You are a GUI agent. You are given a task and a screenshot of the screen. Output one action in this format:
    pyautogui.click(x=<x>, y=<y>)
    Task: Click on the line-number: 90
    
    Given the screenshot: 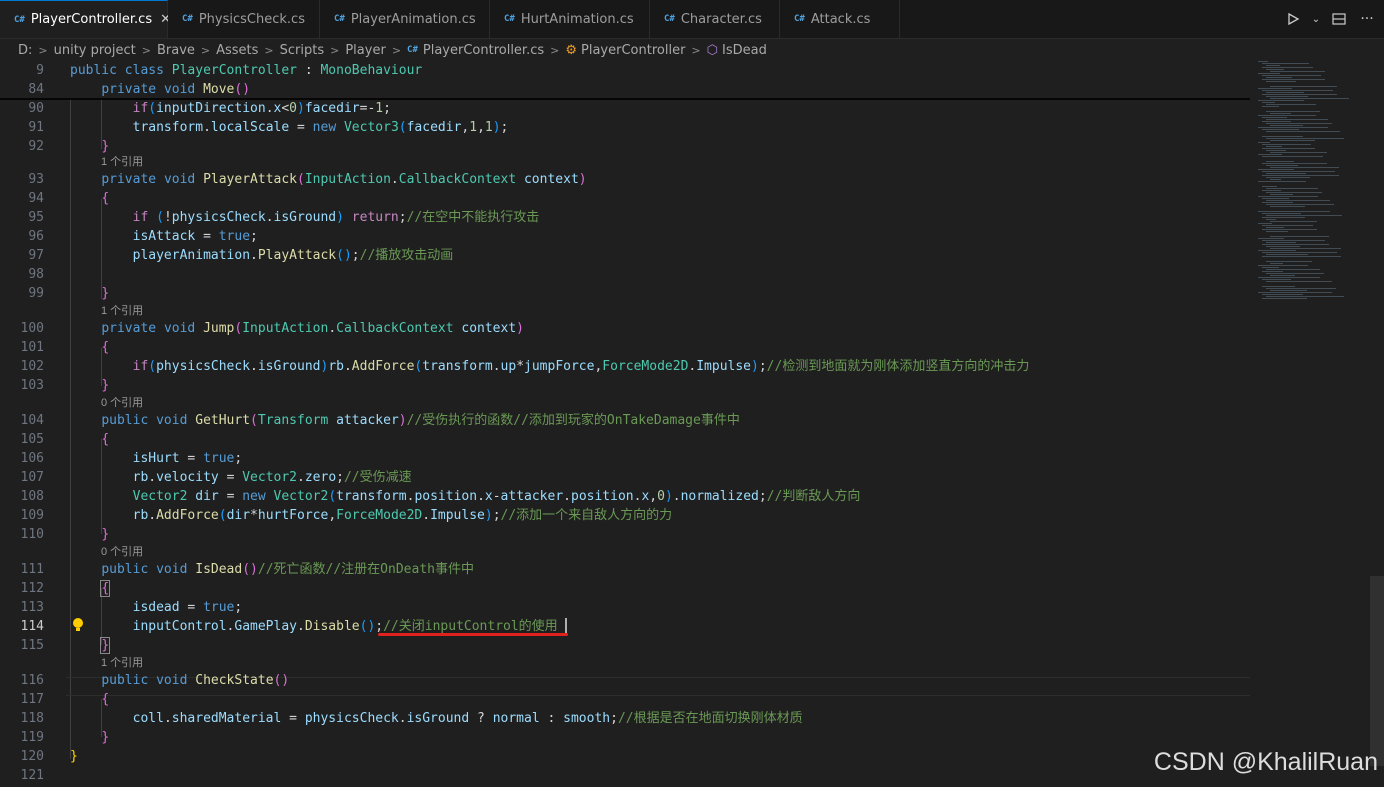 What is the action you would take?
    pyautogui.click(x=36, y=108)
    